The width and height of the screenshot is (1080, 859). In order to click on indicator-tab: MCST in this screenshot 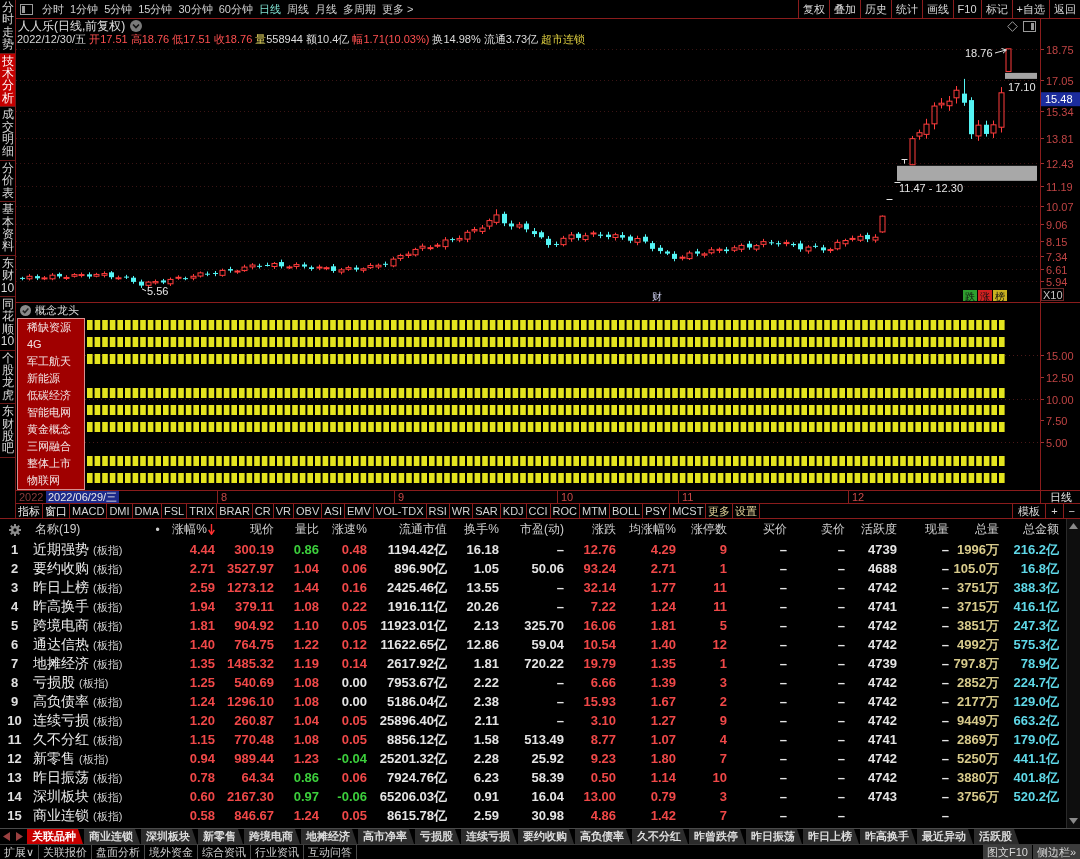, I will do `click(688, 511)`.